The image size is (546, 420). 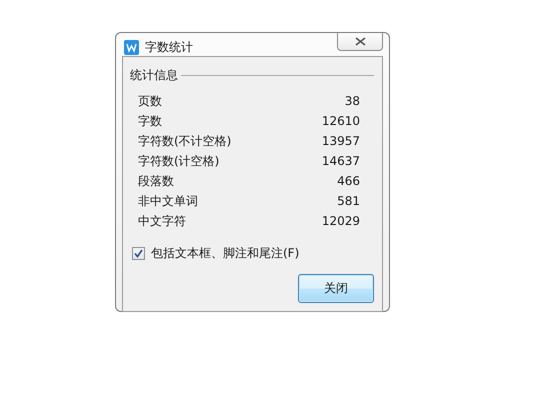 What do you see at coordinates (352, 101) in the screenshot?
I see `stat-value: 38` at bounding box center [352, 101].